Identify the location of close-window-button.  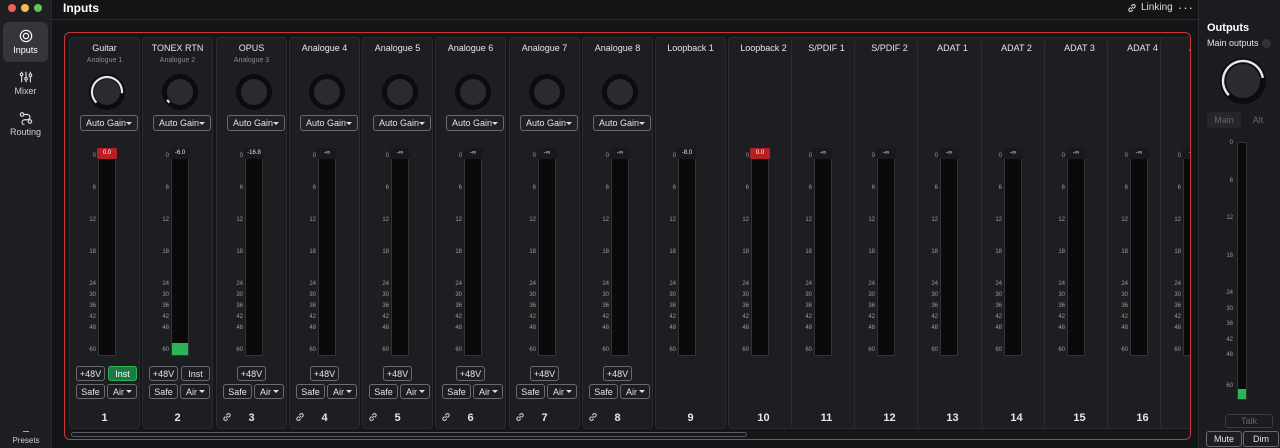
(12, 8).